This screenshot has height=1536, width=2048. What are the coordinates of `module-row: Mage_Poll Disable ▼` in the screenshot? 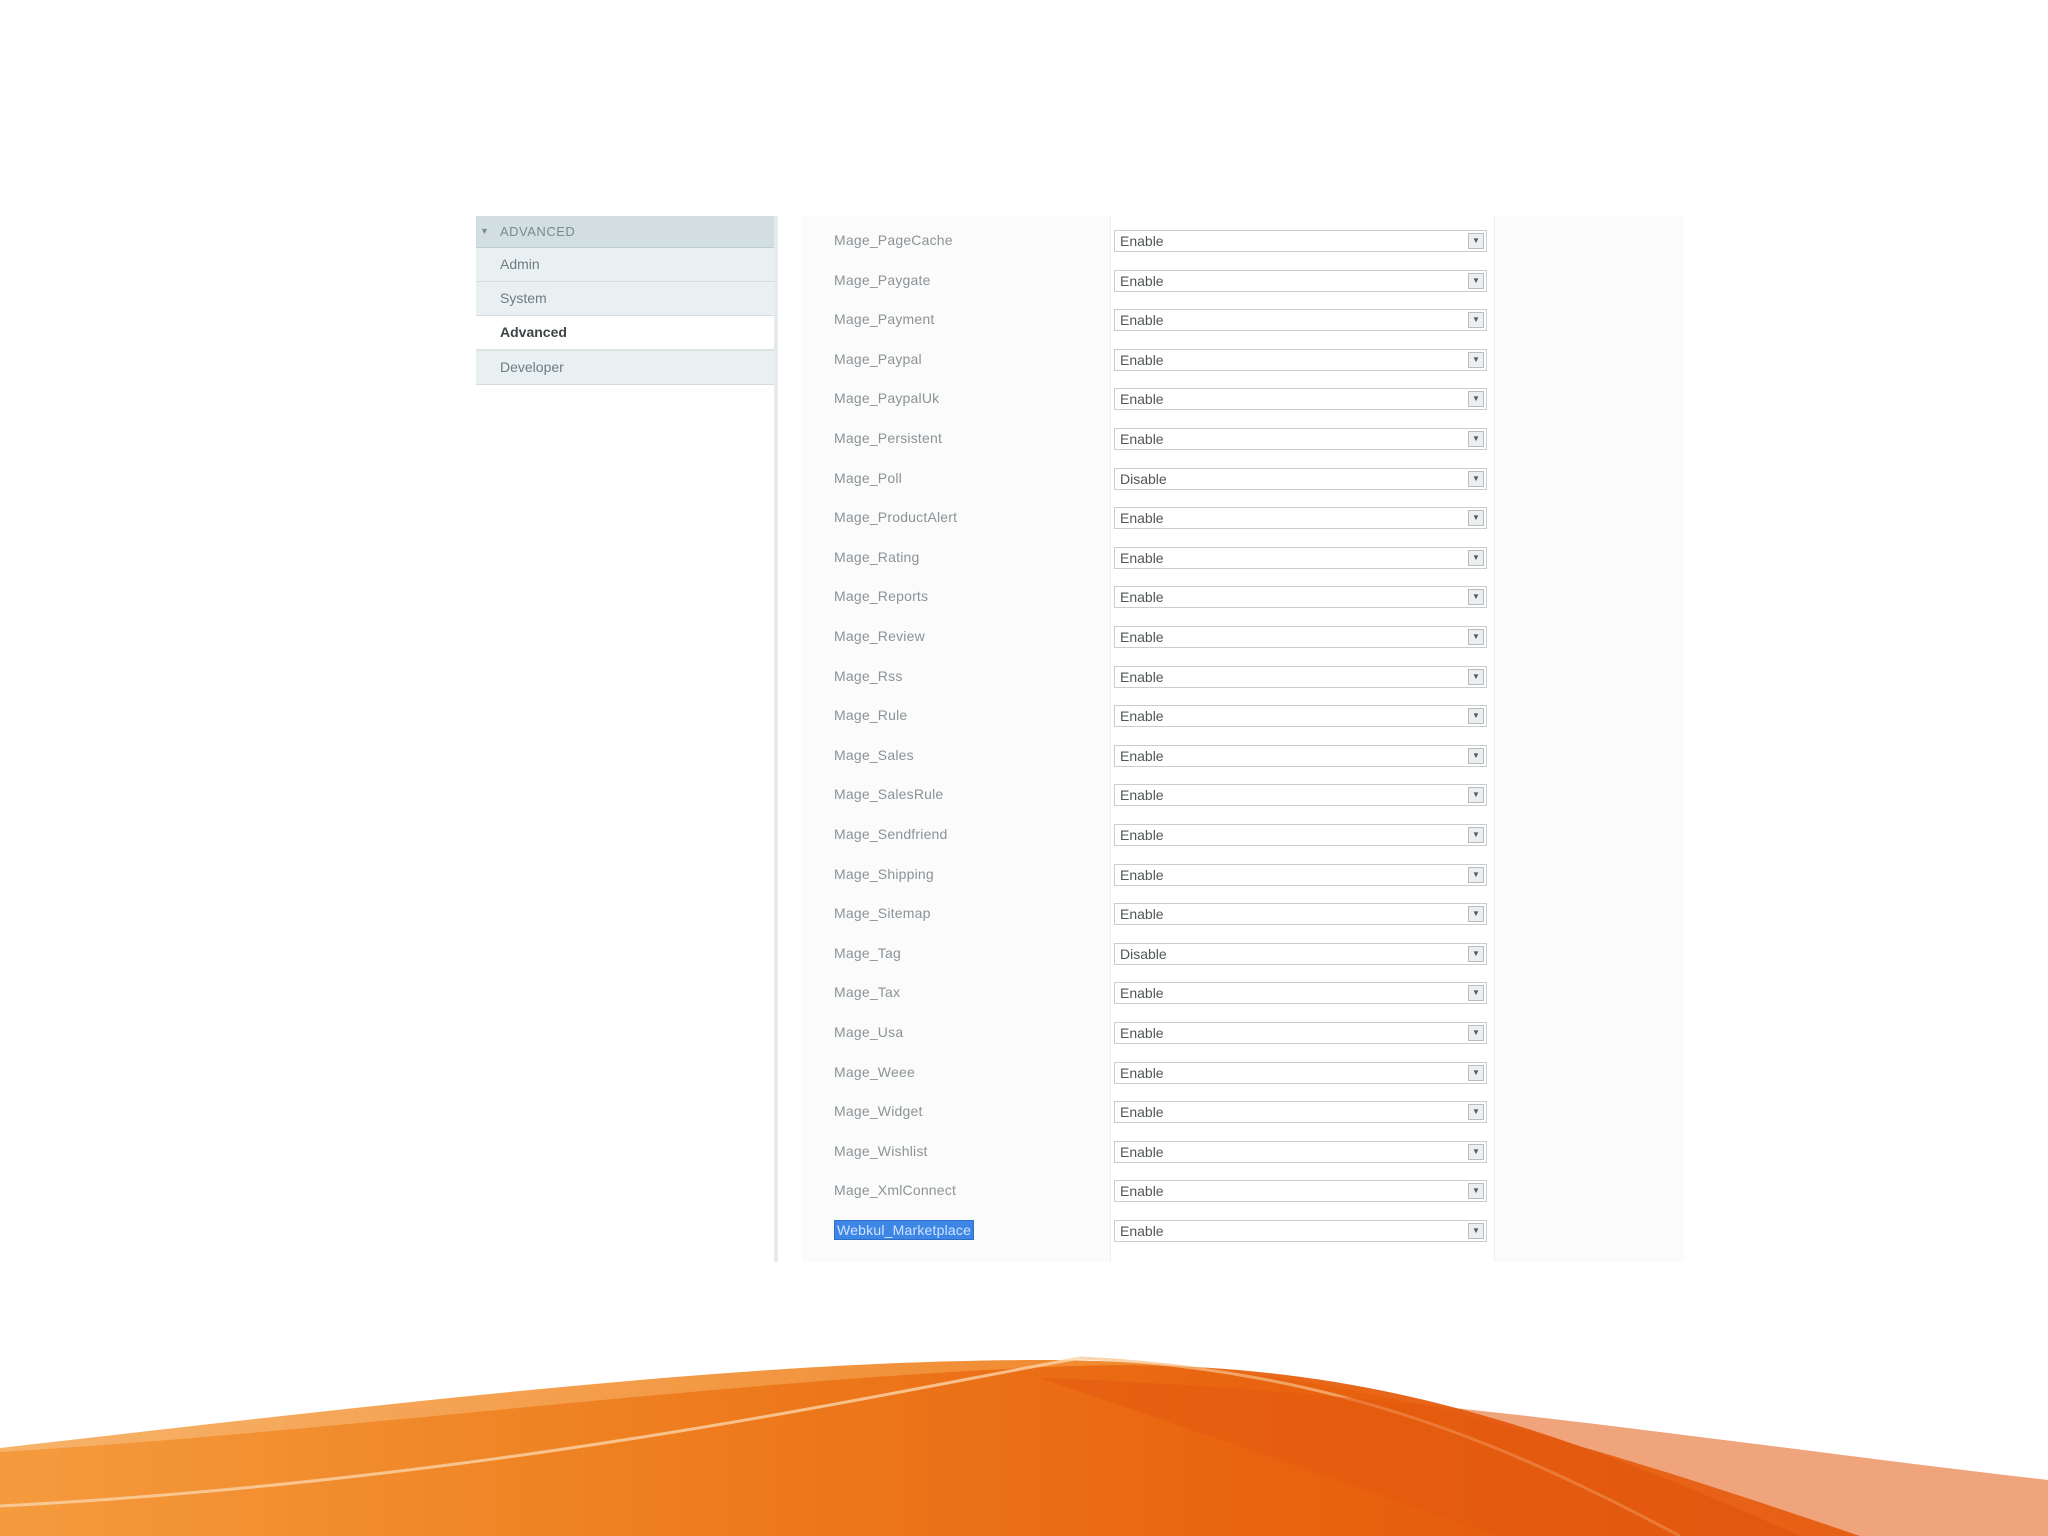 It's located at (1243, 482).